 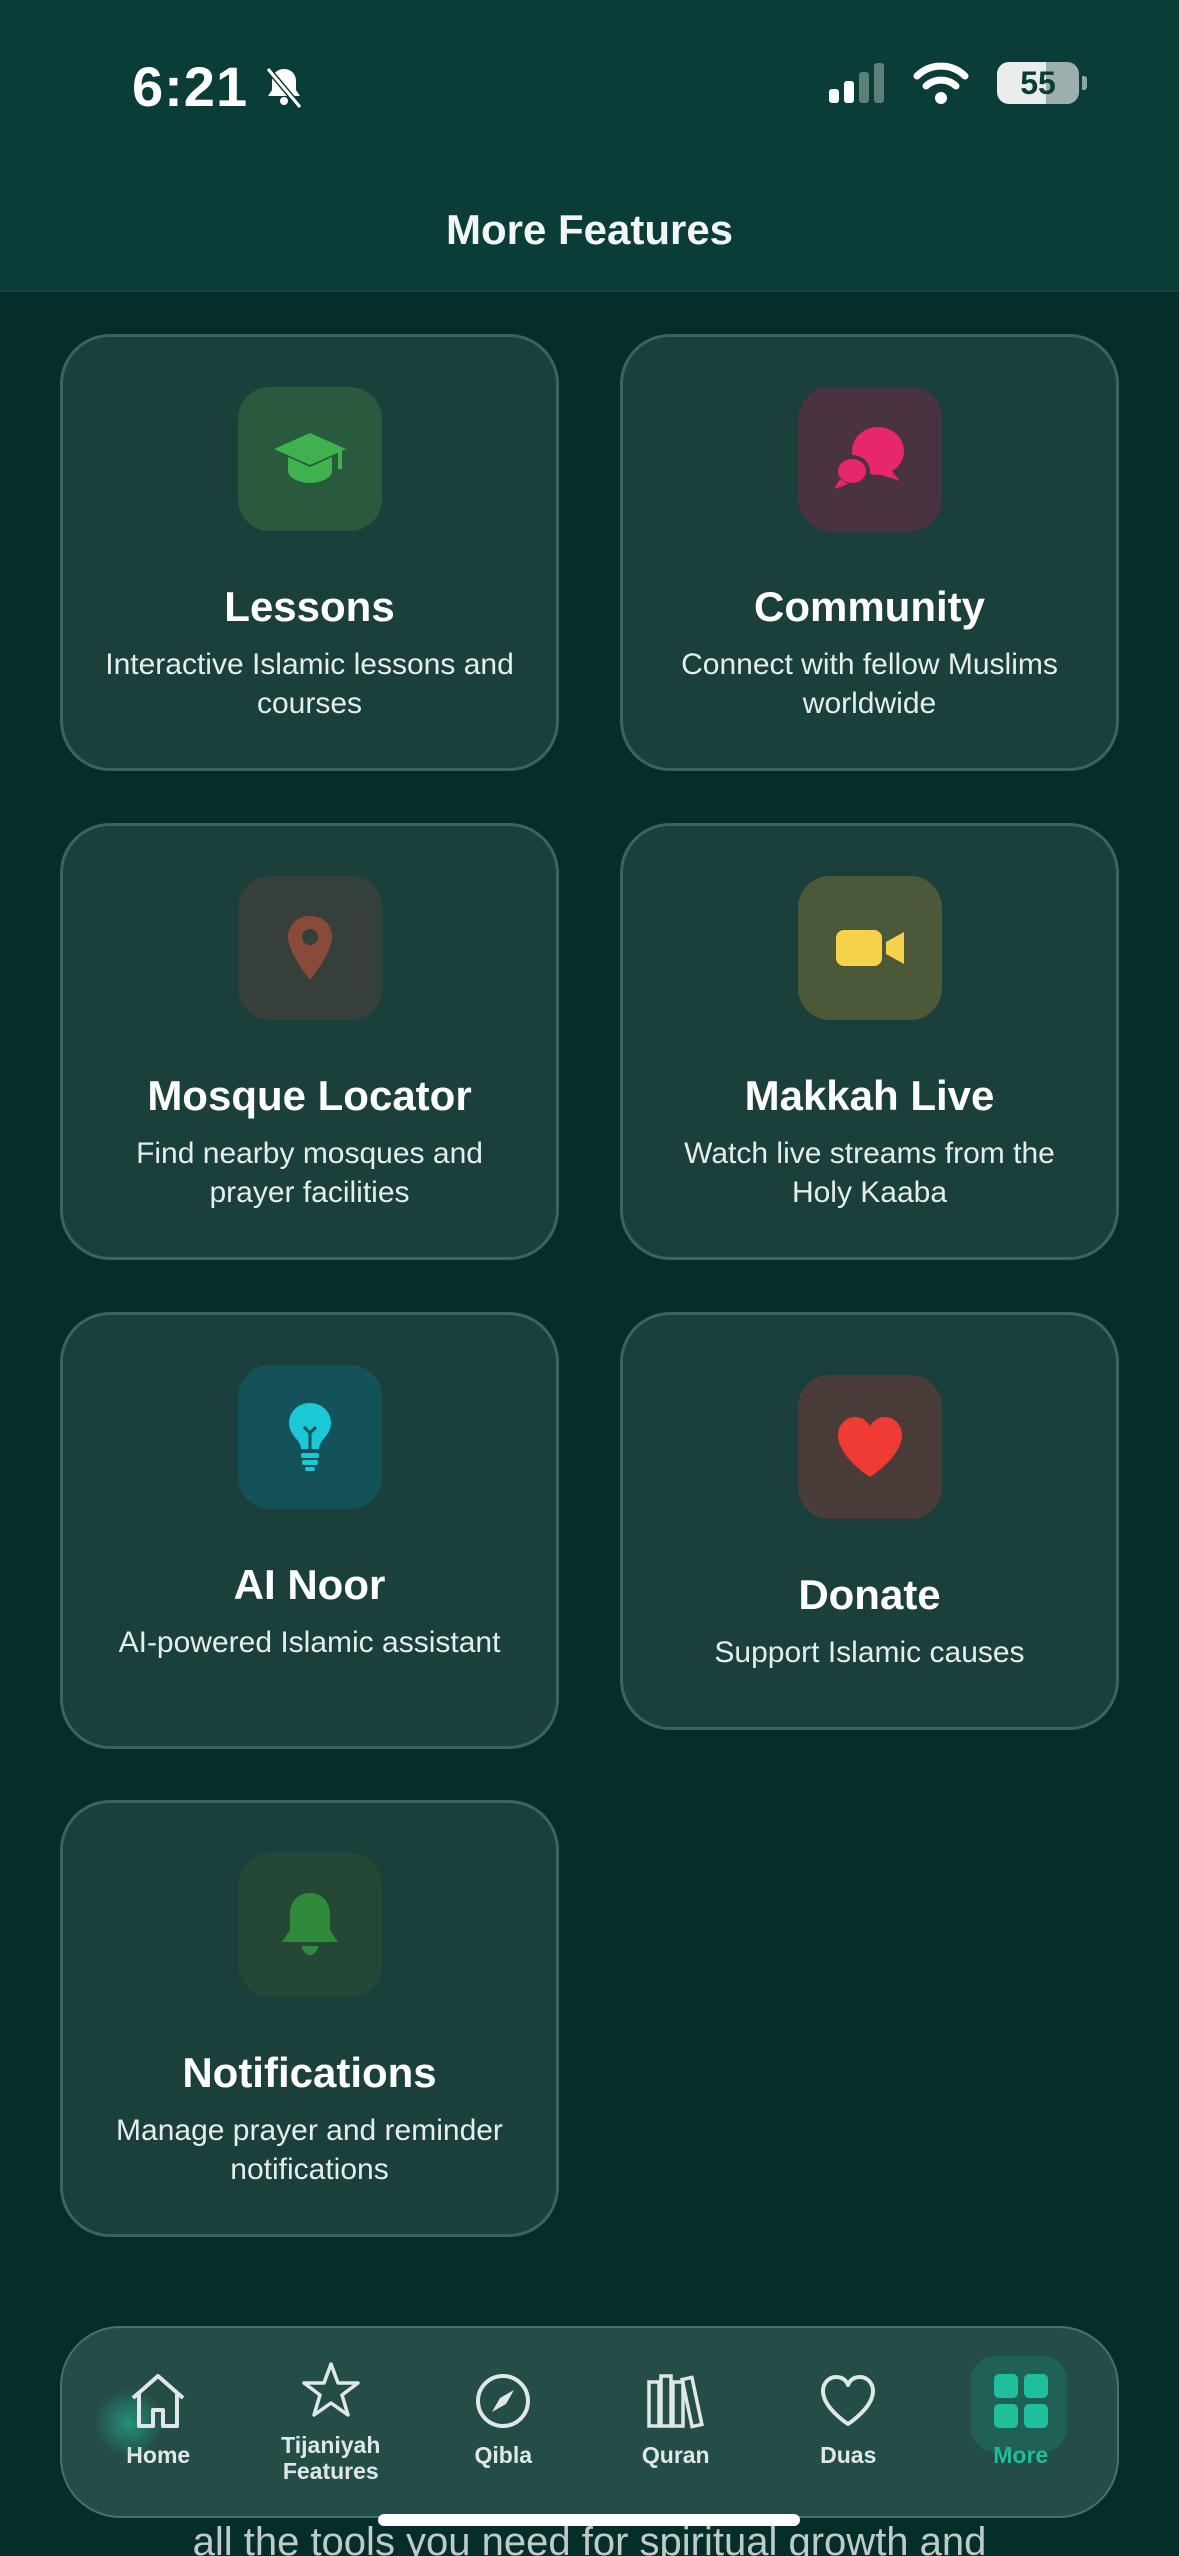 I want to click on makkah-live-icon-tile, so click(x=869, y=948).